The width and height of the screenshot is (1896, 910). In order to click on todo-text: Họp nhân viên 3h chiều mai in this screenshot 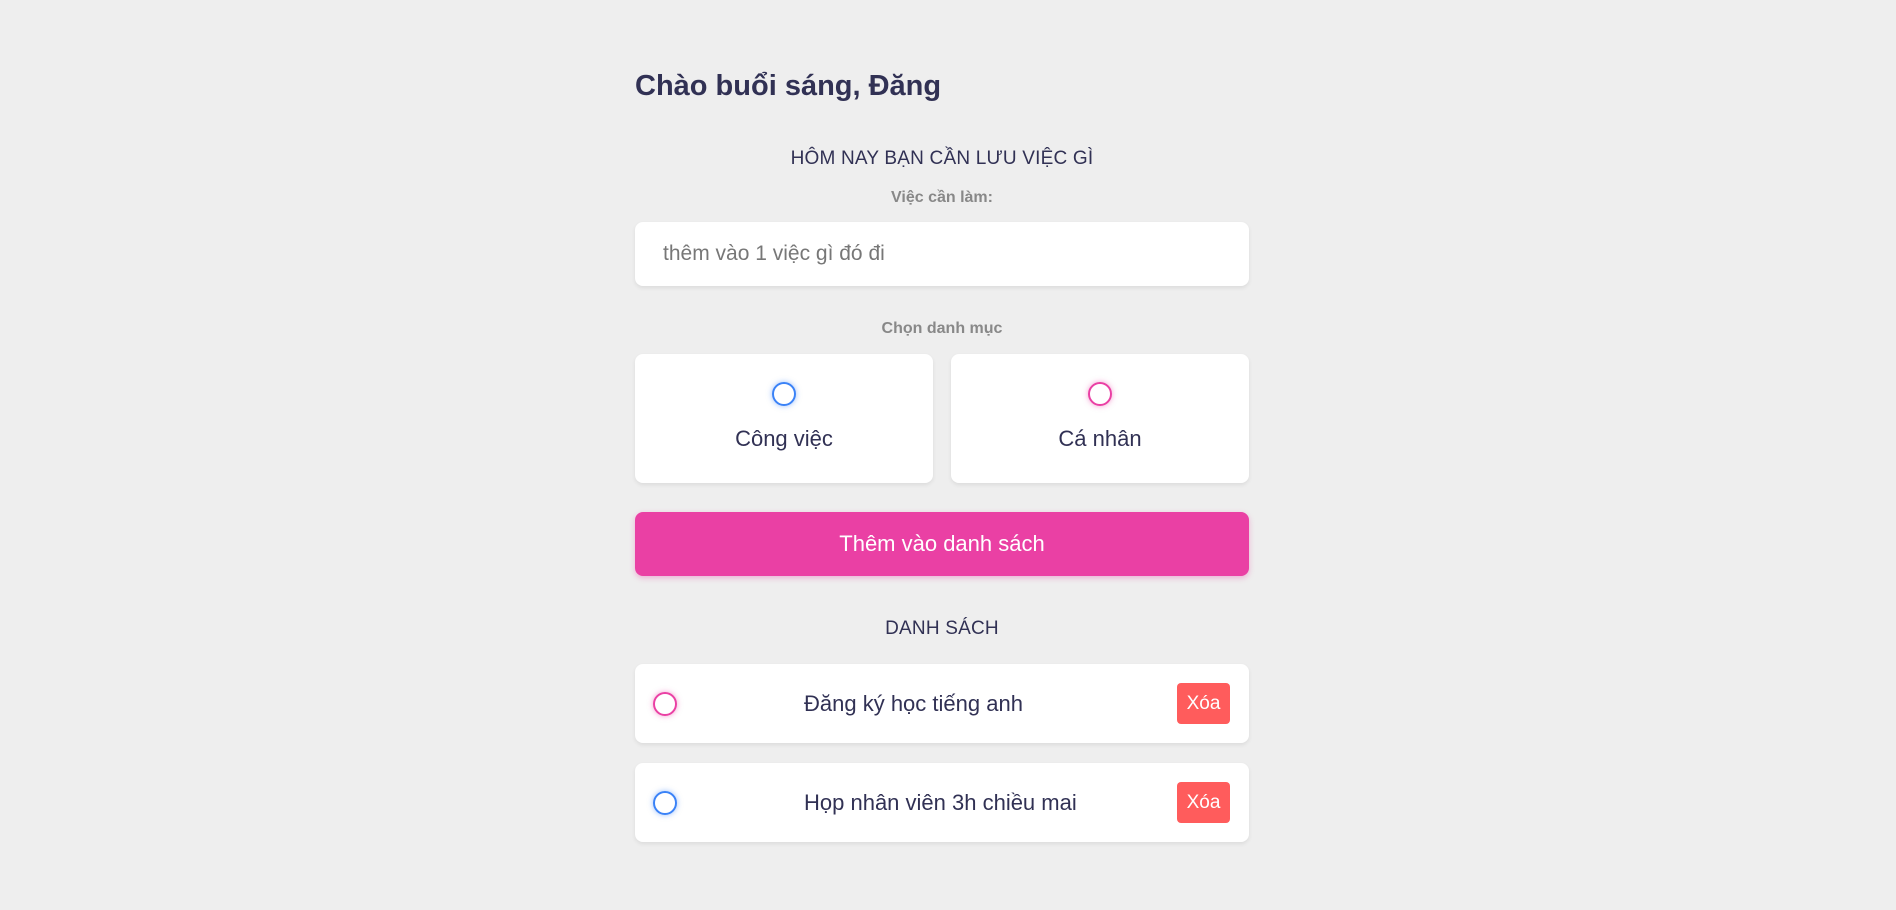, I will do `click(940, 803)`.